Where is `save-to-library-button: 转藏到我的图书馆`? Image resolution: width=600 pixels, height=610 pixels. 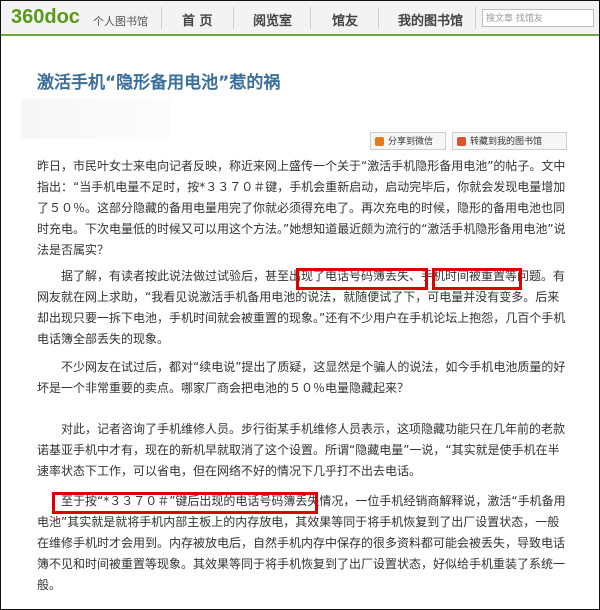
save-to-library-button: 转藏到我的图书馆 is located at coordinates (509, 141).